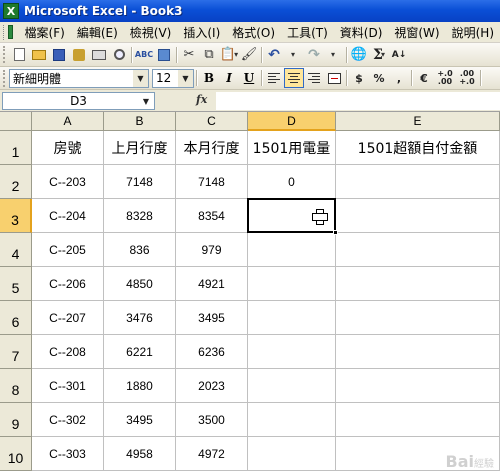 Image resolution: width=500 pixels, height=473 pixels. I want to click on sort-ascending-button: A↓, so click(399, 55).